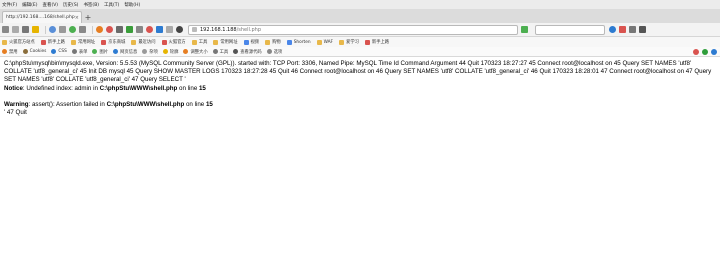 The image size is (720, 267). What do you see at coordinates (15, 29) in the screenshot?
I see `forward-icon` at bounding box center [15, 29].